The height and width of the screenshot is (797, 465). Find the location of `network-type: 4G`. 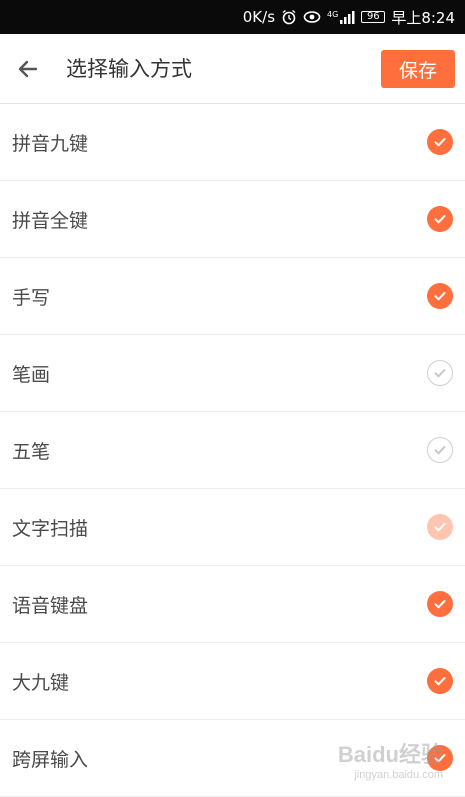

network-type: 4G is located at coordinates (333, 14).